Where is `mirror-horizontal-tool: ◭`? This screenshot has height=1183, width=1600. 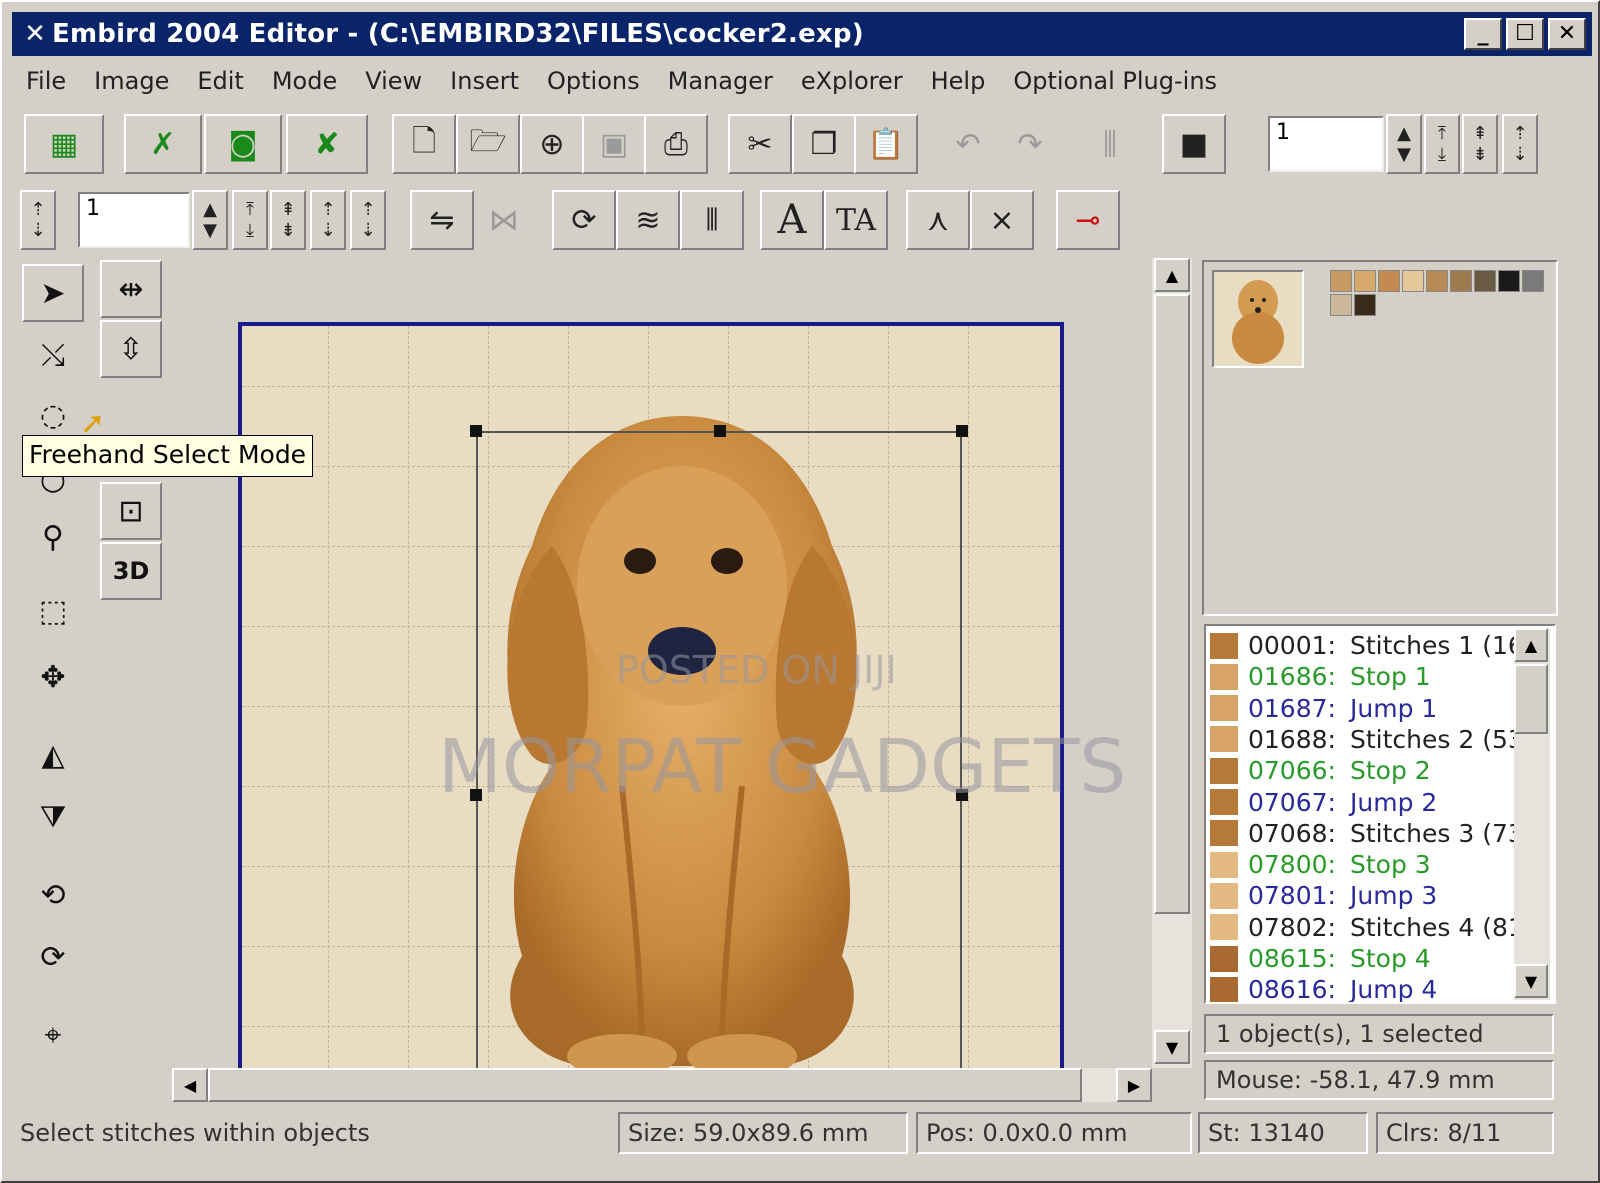
mirror-horizontal-tool: ◭ is located at coordinates (53, 755).